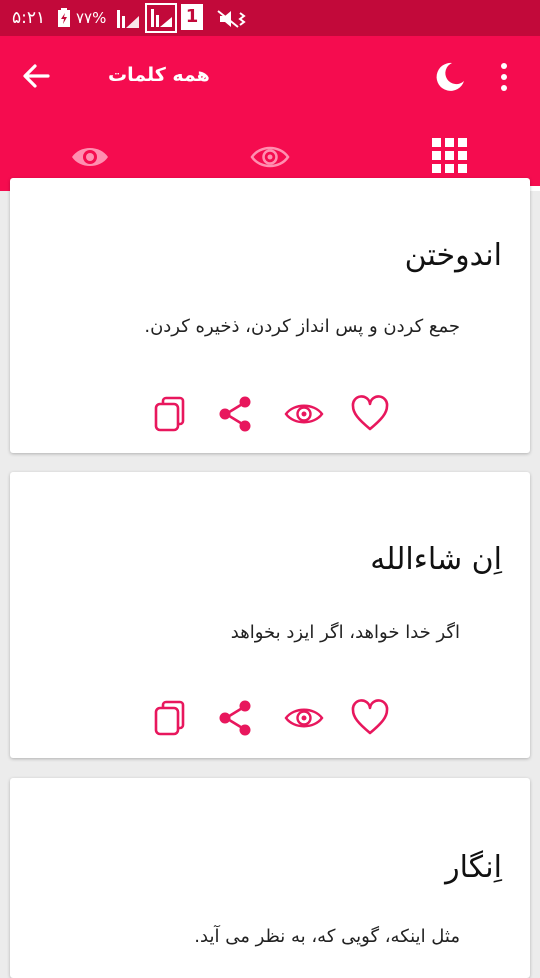 The height and width of the screenshot is (978, 540). What do you see at coordinates (36, 76) in the screenshot?
I see `arrow-back-icon` at bounding box center [36, 76].